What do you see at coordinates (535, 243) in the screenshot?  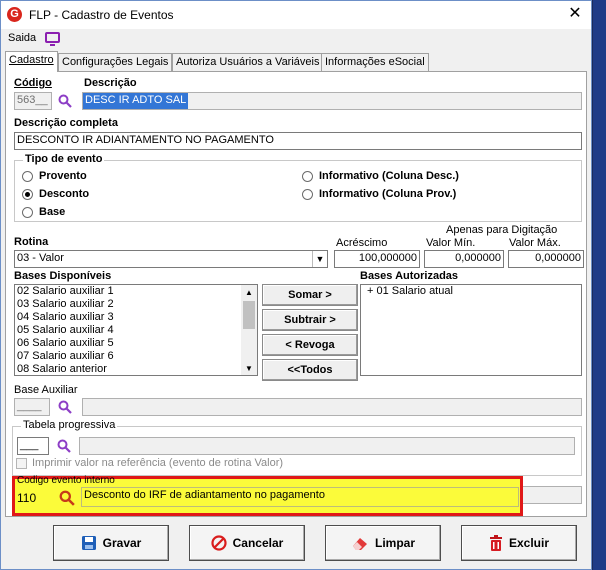 I see `valor-max-label: Valor Máx.` at bounding box center [535, 243].